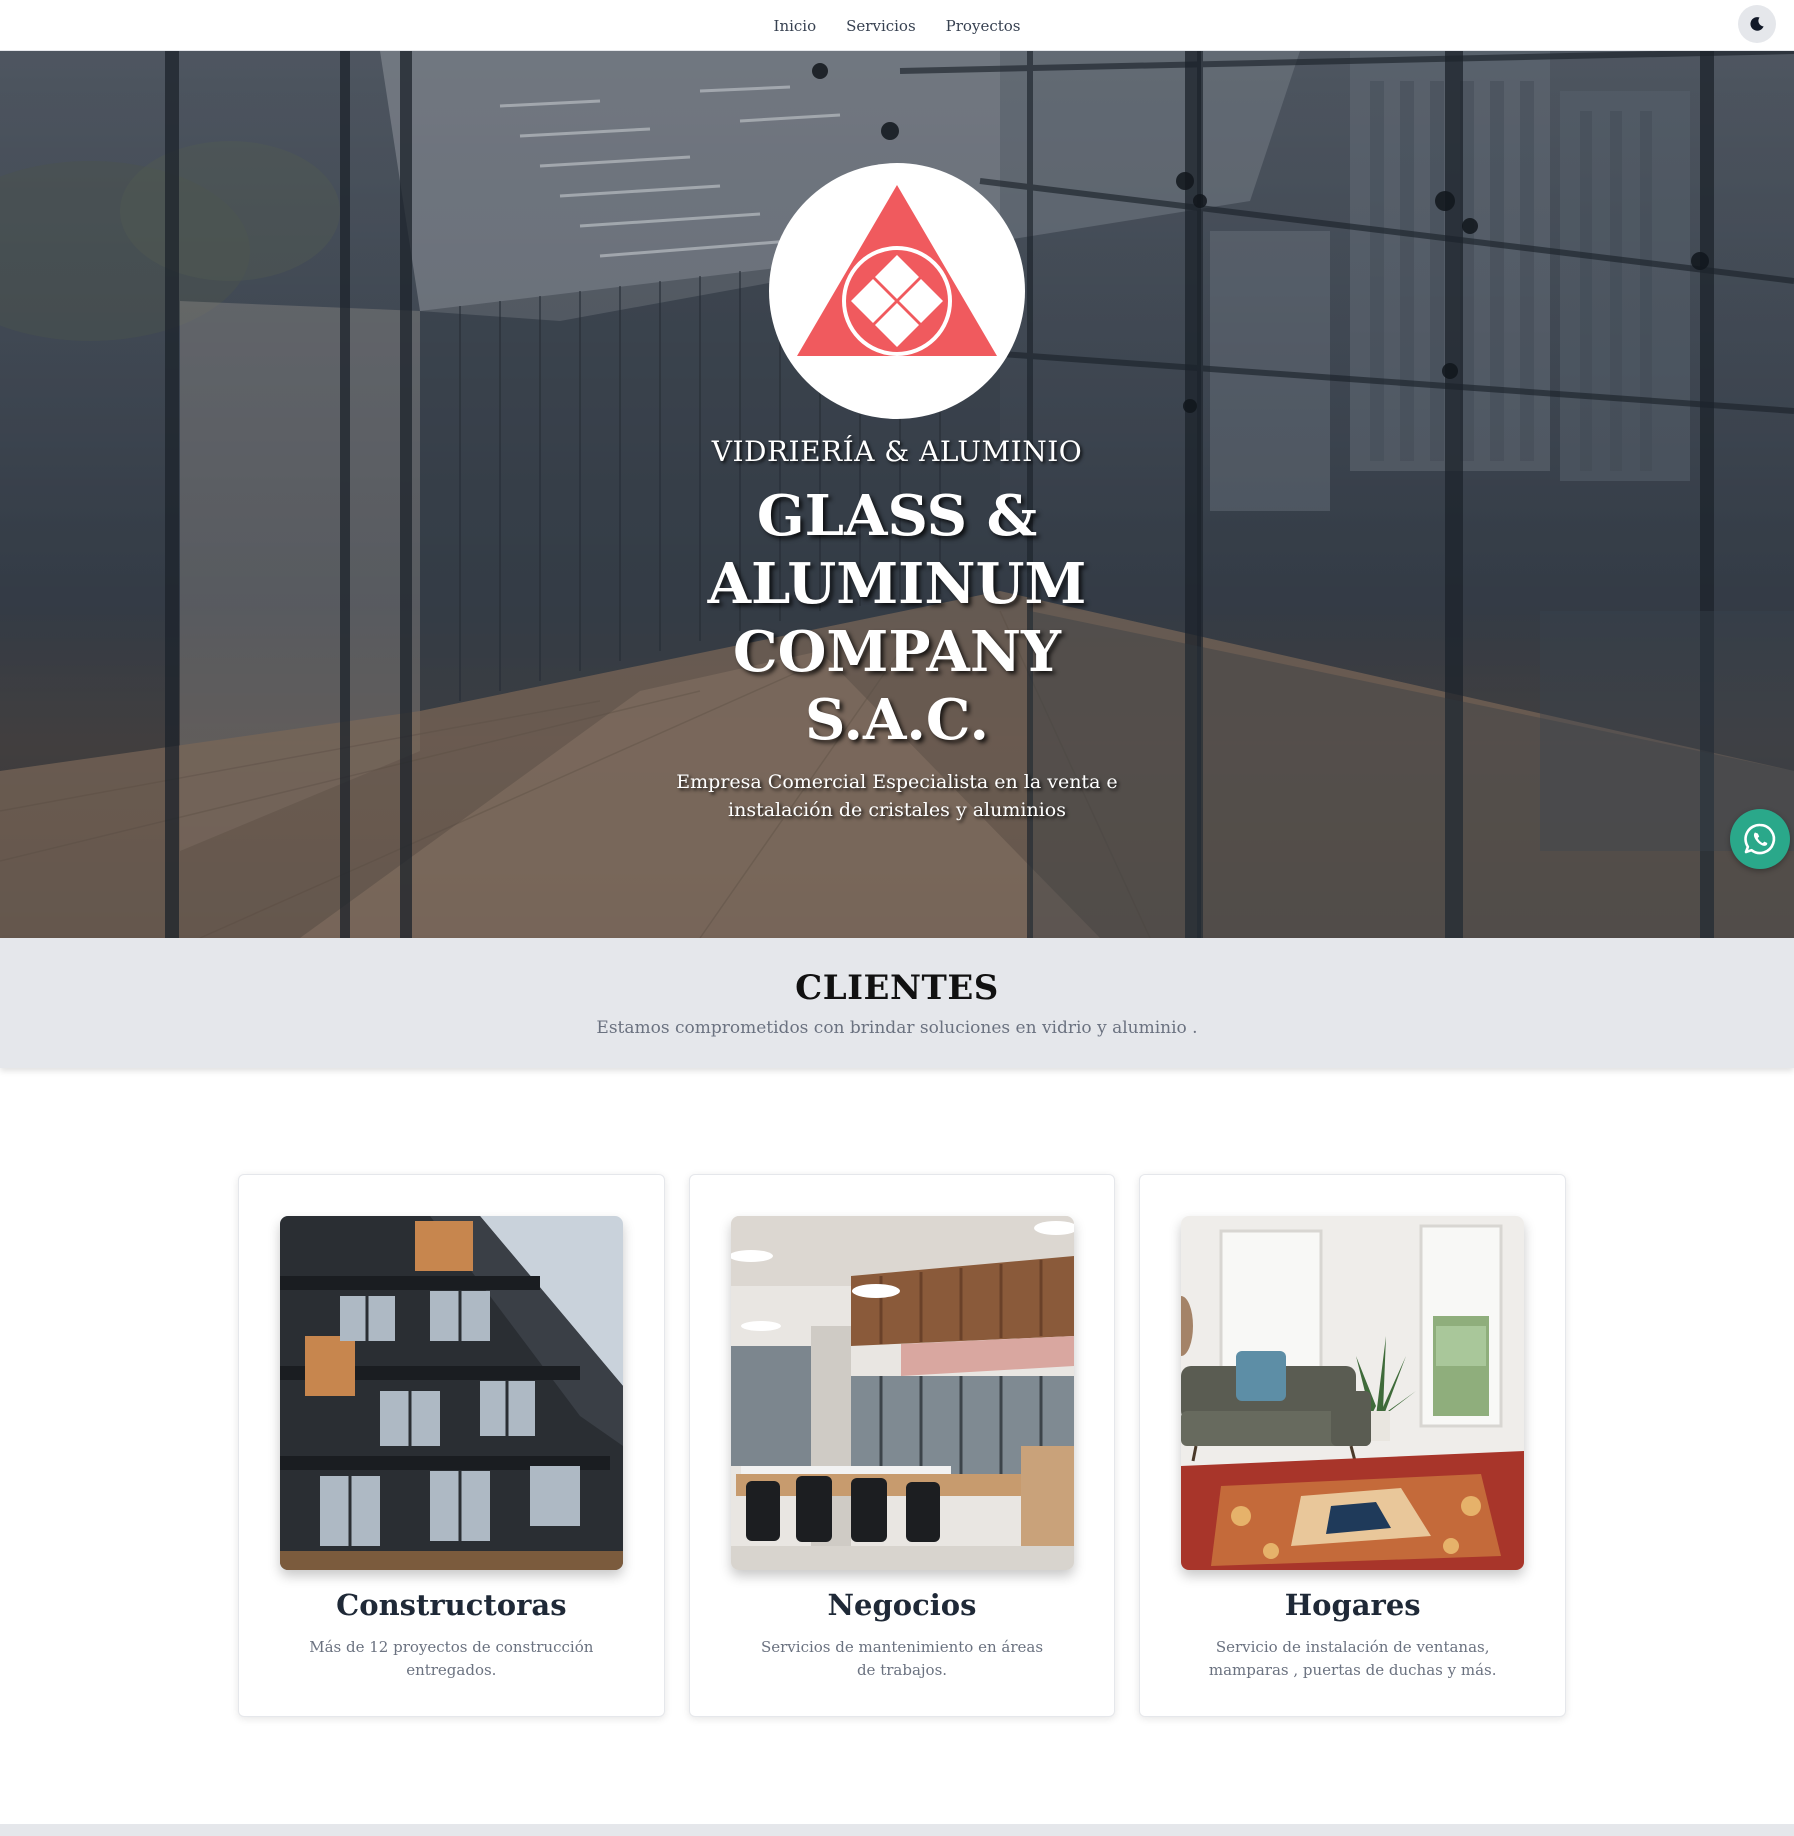  I want to click on top-navbar: Inicio Servicios Proyectos, so click(897, 25).